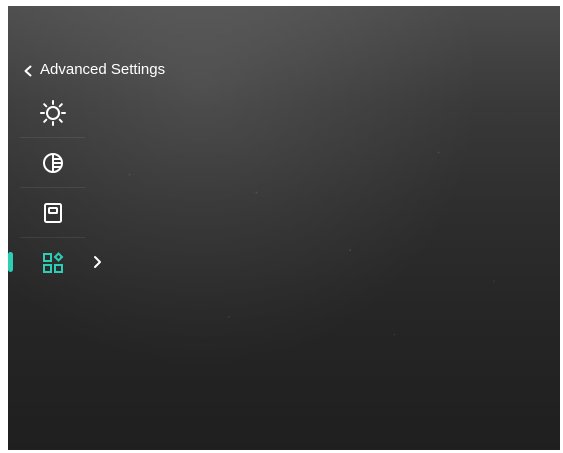 This screenshot has width=563, height=453. I want to click on back-label: Advanced Settings, so click(103, 69).